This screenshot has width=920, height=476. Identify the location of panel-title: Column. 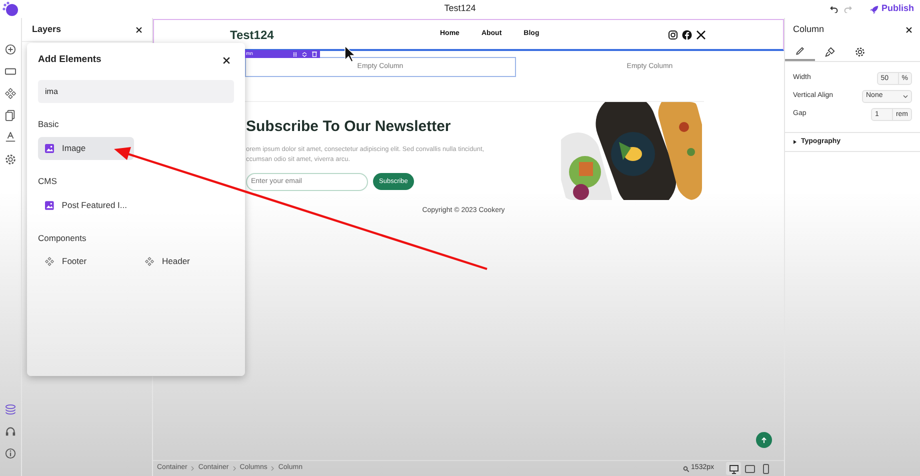
(808, 29).